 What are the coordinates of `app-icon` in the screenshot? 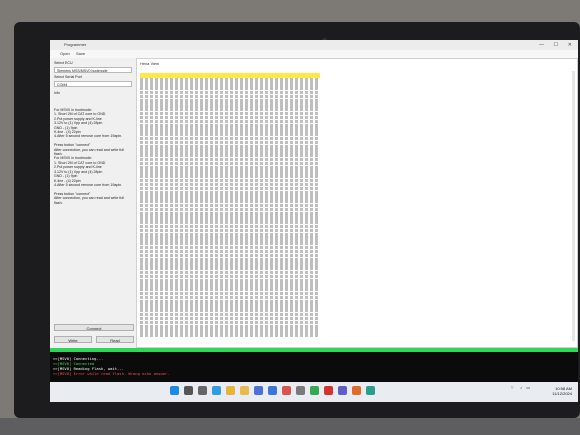 It's located at (370, 390).